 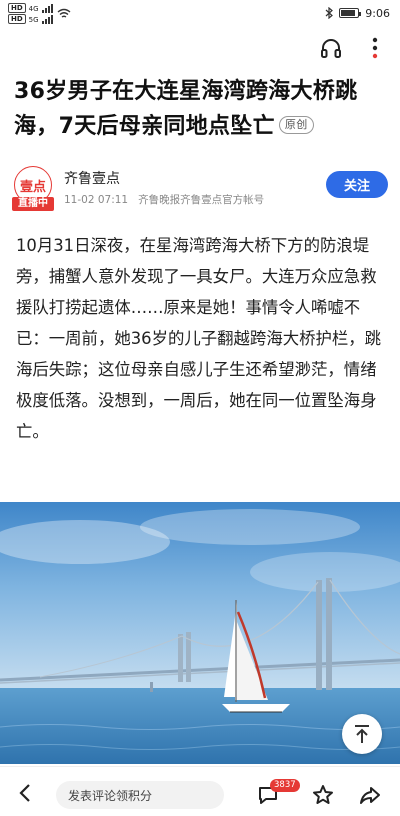 What do you see at coordinates (64, 13) in the screenshot?
I see `wifi-icon` at bounding box center [64, 13].